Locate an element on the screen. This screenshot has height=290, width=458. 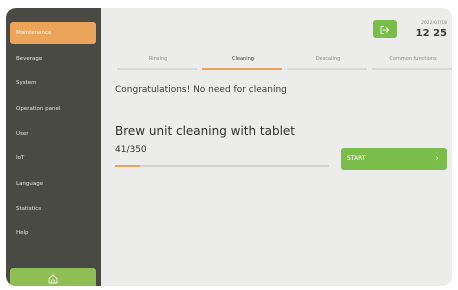
tab-cleaning: Cleaning is located at coordinates (243, 62).